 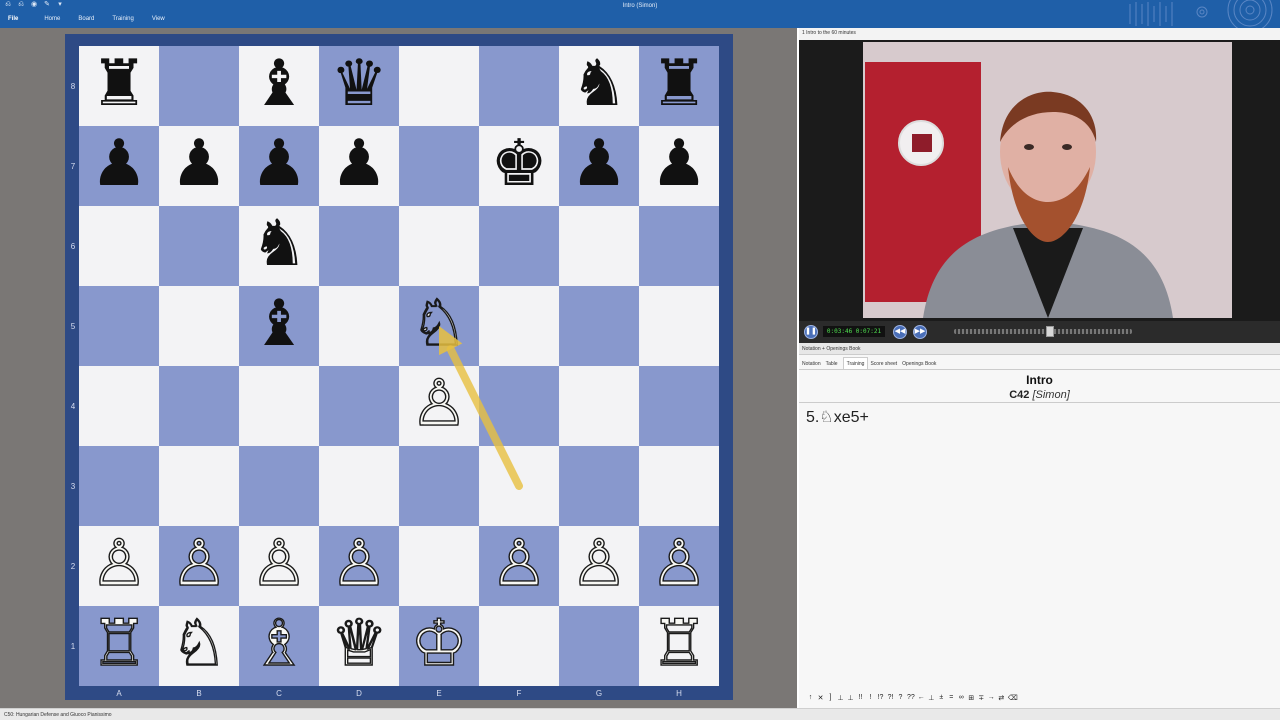 I want to click on annotation-button: ±, so click(x=941, y=700).